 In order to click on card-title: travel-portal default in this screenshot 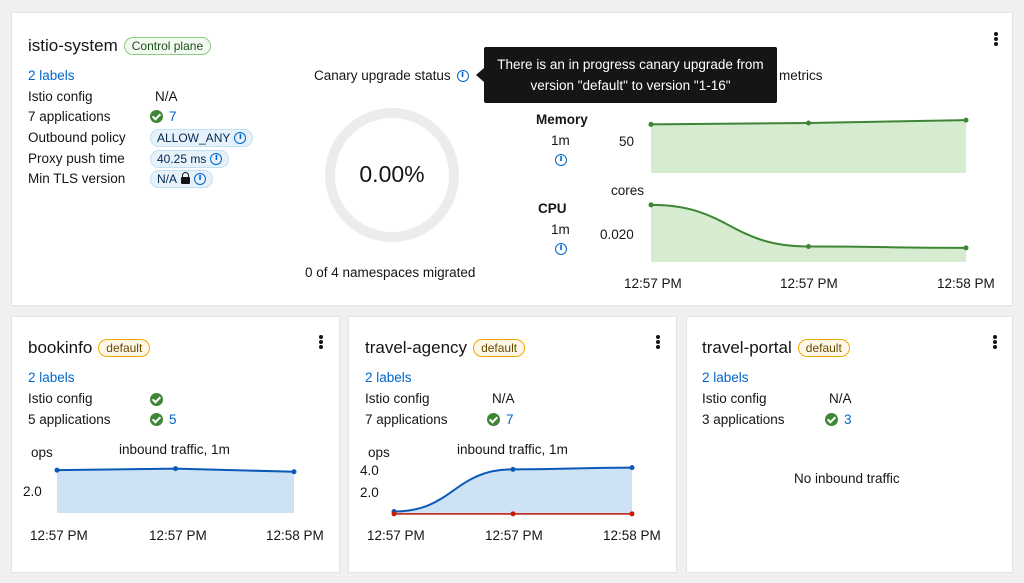, I will do `click(776, 348)`.